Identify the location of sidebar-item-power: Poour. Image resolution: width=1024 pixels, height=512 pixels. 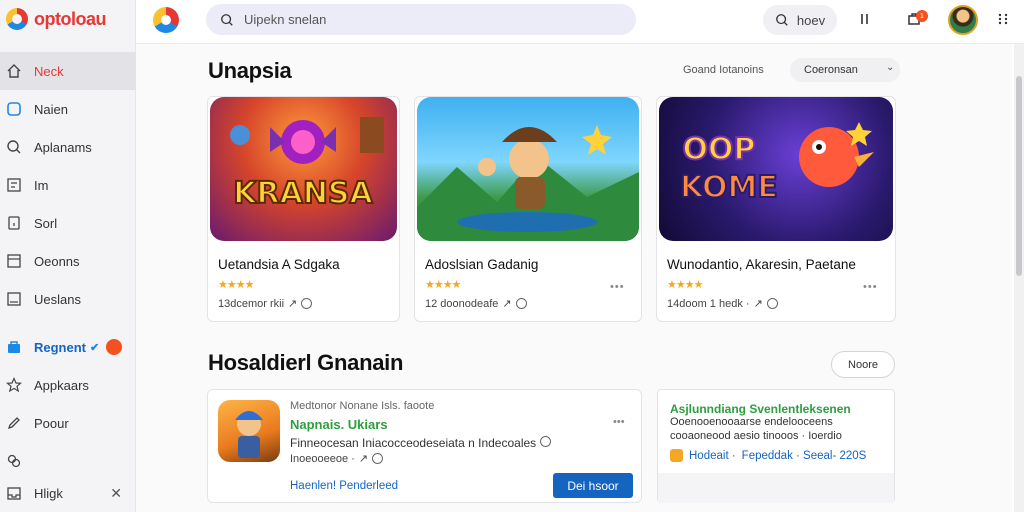
(68, 423).